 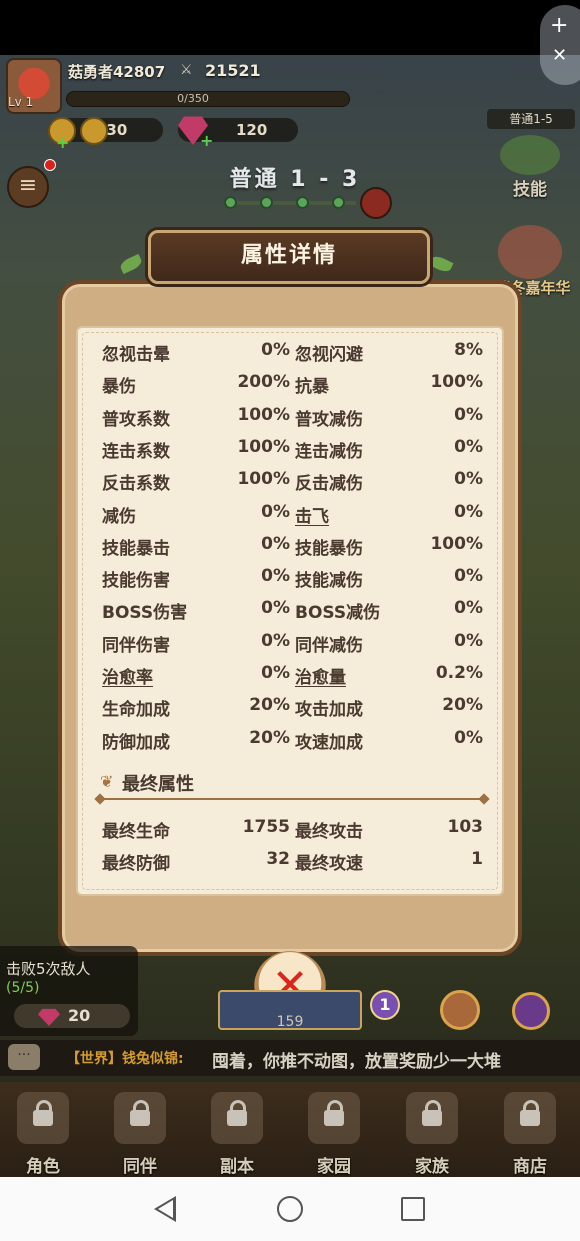 What do you see at coordinates (136, 355) in the screenshot?
I see `stat-label: 忽视击晕` at bounding box center [136, 355].